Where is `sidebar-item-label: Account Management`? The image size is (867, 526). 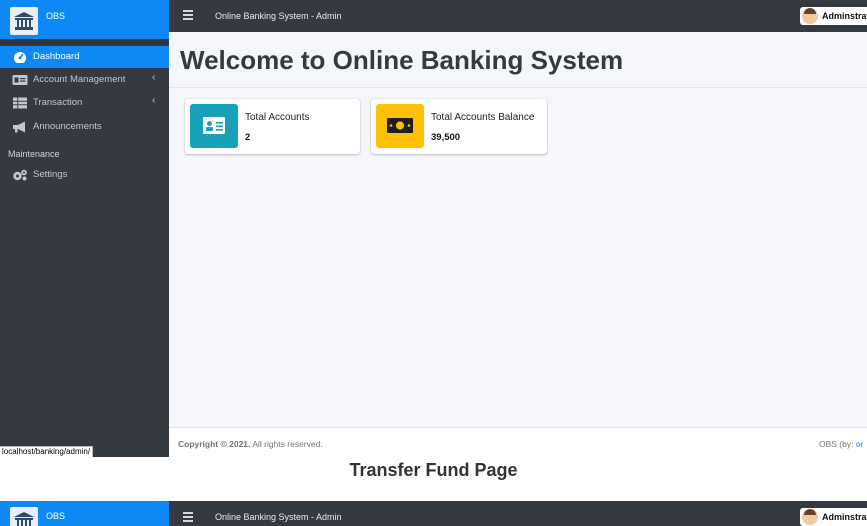 sidebar-item-label: Account Management is located at coordinates (79, 79).